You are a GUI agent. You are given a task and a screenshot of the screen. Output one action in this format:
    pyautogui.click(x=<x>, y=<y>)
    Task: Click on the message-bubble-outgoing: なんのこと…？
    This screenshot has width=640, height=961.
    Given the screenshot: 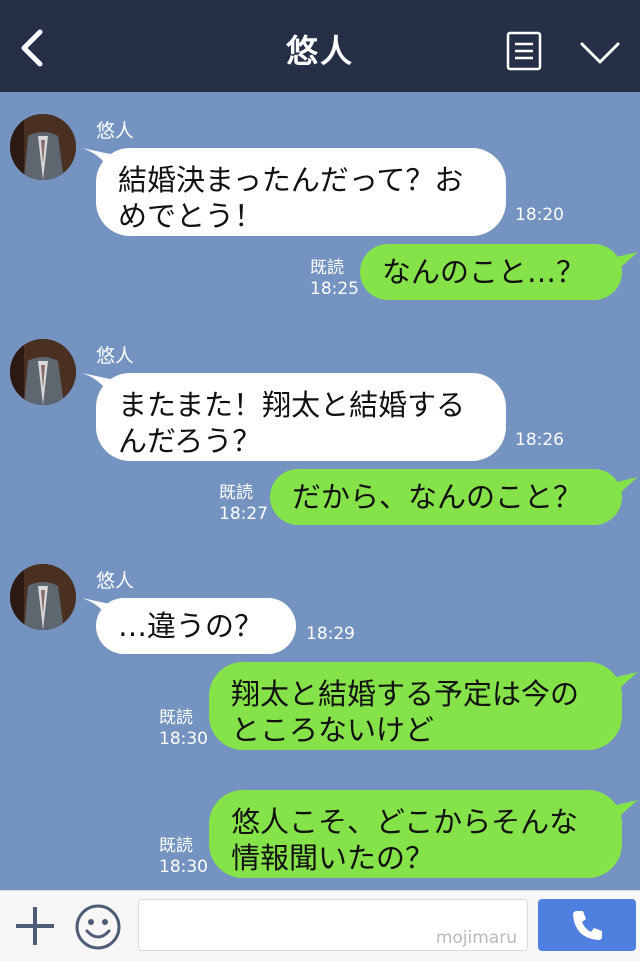 What is the action you would take?
    pyautogui.click(x=491, y=272)
    